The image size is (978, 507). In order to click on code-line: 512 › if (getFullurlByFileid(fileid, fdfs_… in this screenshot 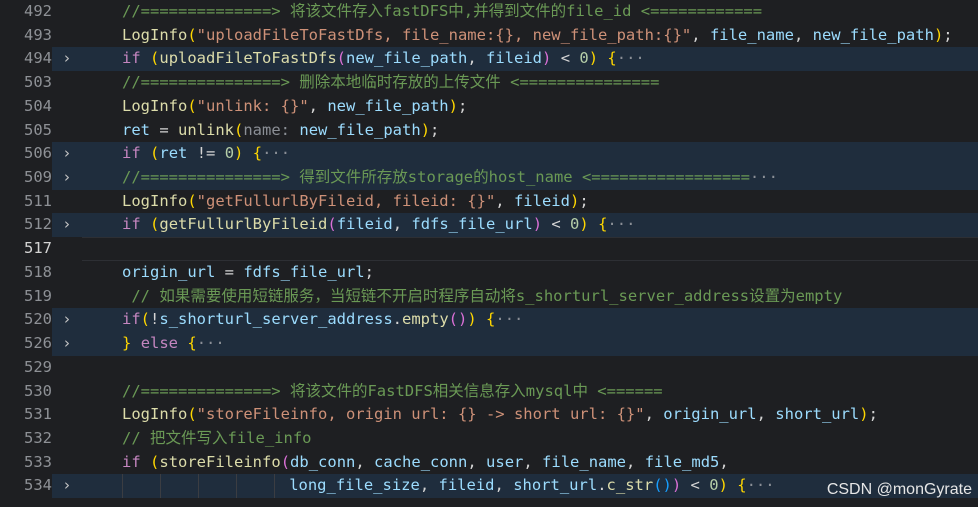, I will do `click(489, 225)`.